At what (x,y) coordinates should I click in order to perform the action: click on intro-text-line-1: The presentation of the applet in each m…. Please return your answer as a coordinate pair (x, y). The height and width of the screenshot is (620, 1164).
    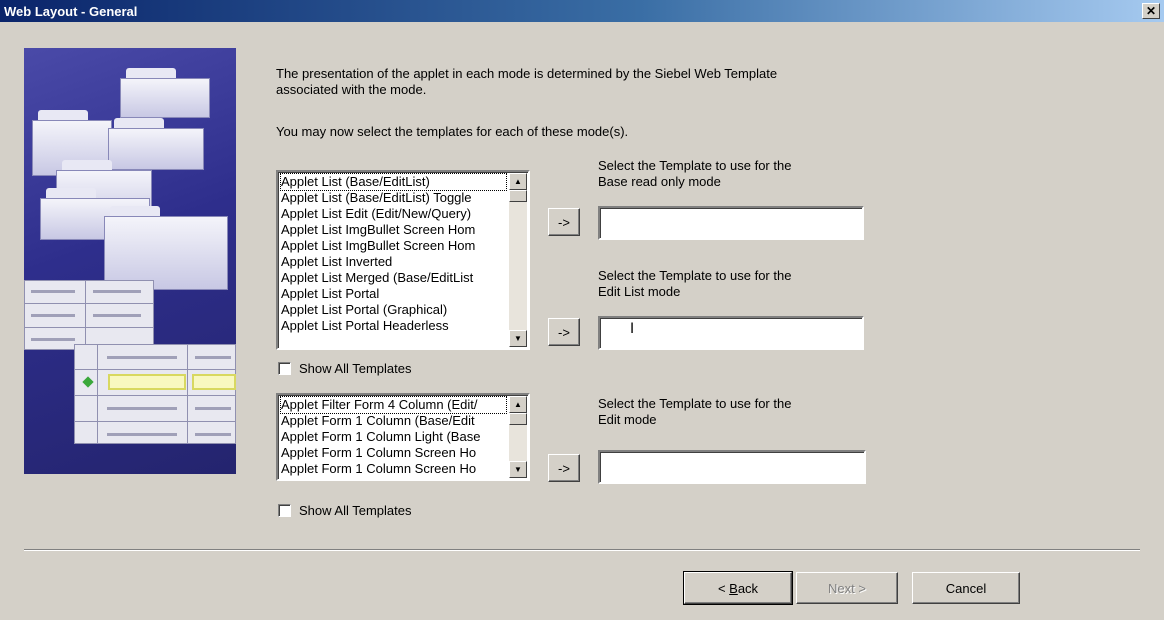
    Looking at the image, I should click on (527, 73).